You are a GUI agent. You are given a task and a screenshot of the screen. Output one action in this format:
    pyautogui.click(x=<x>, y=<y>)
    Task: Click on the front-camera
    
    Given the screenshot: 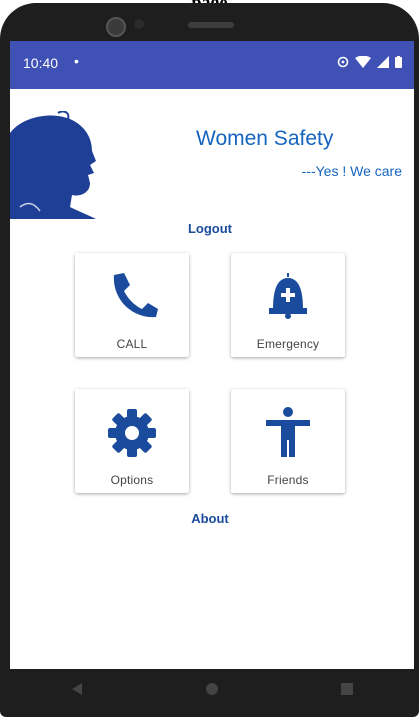 What is the action you would take?
    pyautogui.click(x=116, y=27)
    